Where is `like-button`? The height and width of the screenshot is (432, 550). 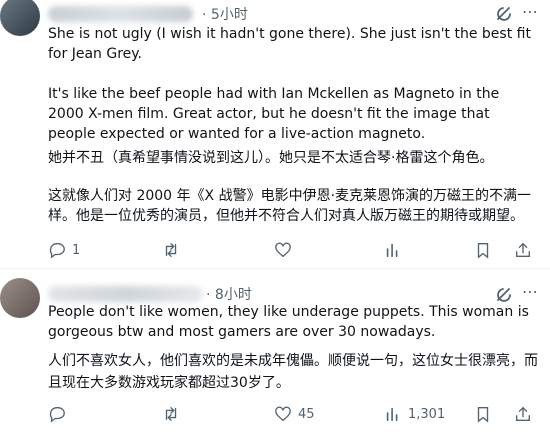
like-button is located at coordinates (283, 250).